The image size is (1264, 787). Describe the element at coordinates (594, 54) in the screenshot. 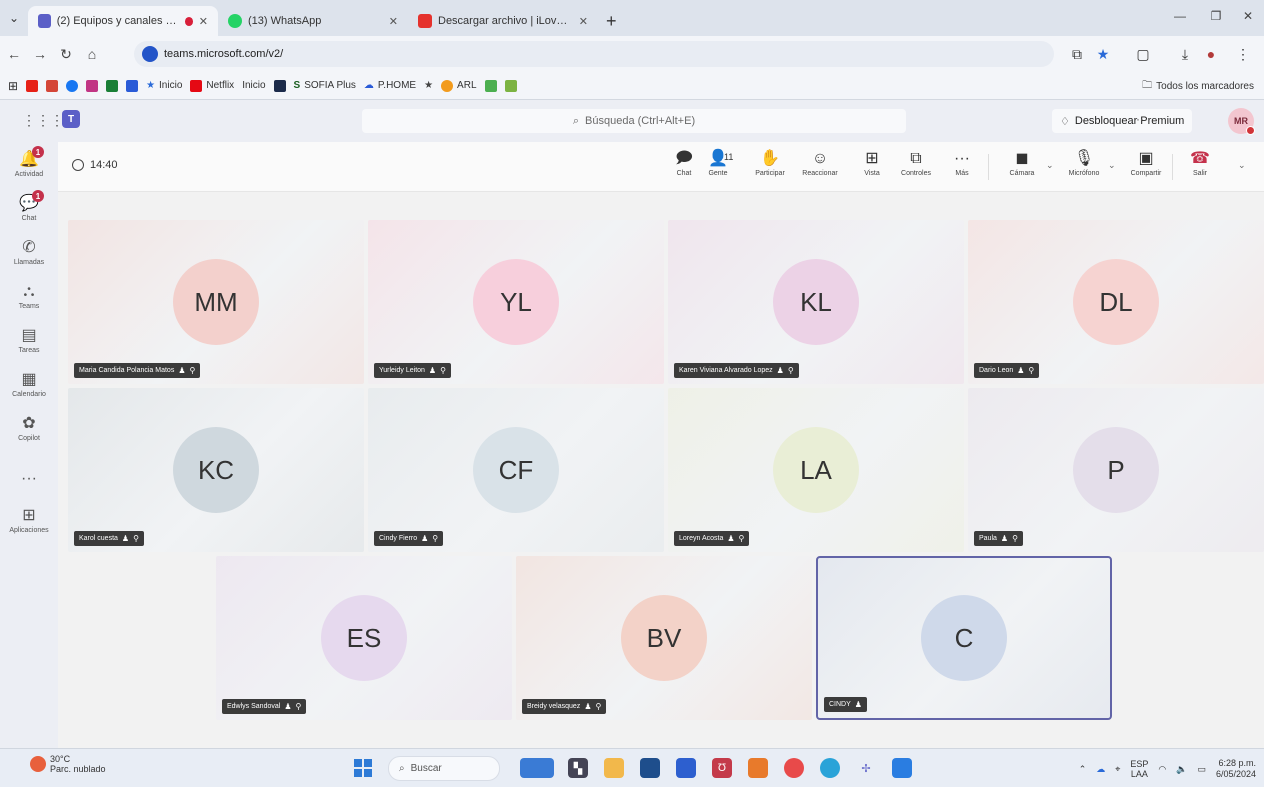

I see `address-bar: teams.microsoft.com/v2/` at that location.